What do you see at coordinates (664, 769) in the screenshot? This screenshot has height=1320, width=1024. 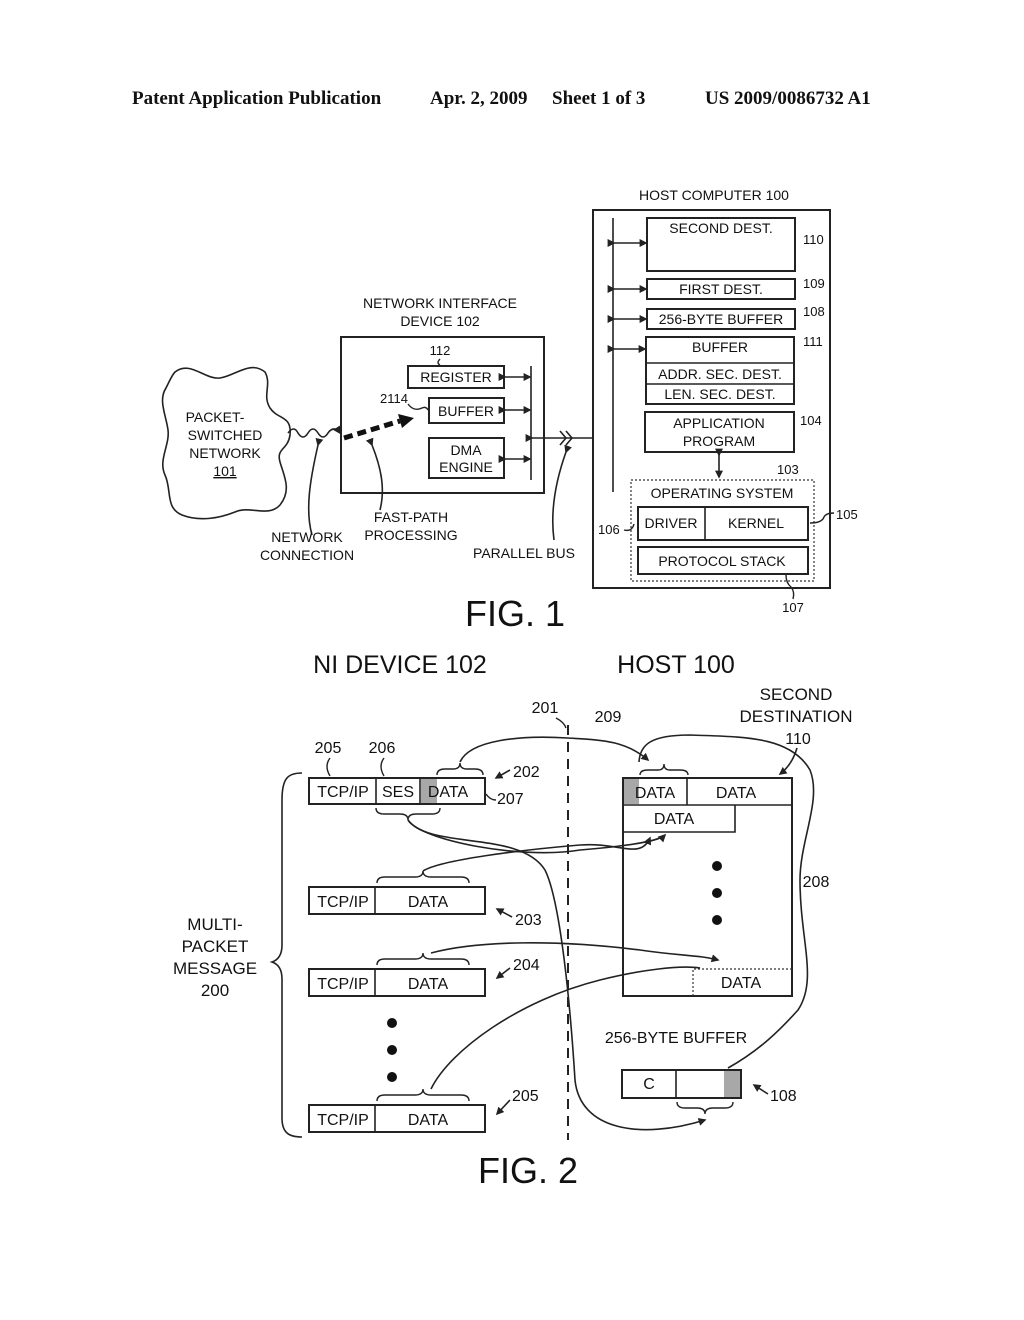 I see `second-dest-brace` at bounding box center [664, 769].